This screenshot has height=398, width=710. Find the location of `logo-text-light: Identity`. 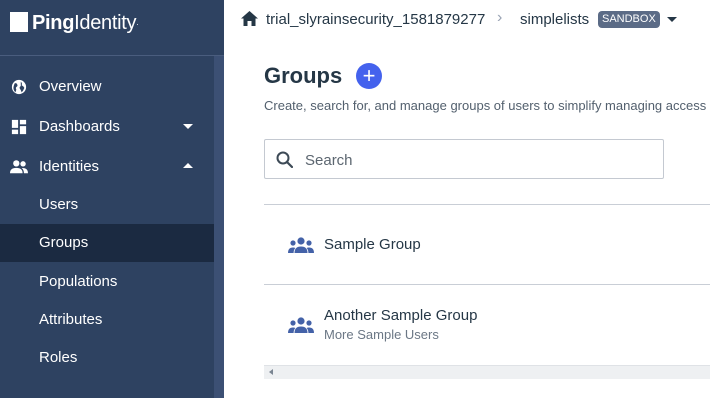

logo-text-light: Identity is located at coordinates (105, 23).